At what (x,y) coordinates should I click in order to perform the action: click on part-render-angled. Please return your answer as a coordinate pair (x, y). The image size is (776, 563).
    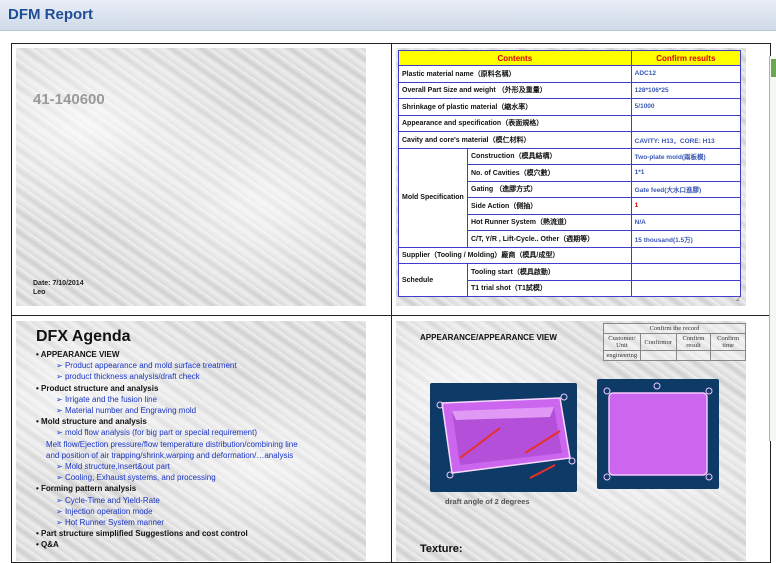
    Looking at the image, I should click on (506, 436).